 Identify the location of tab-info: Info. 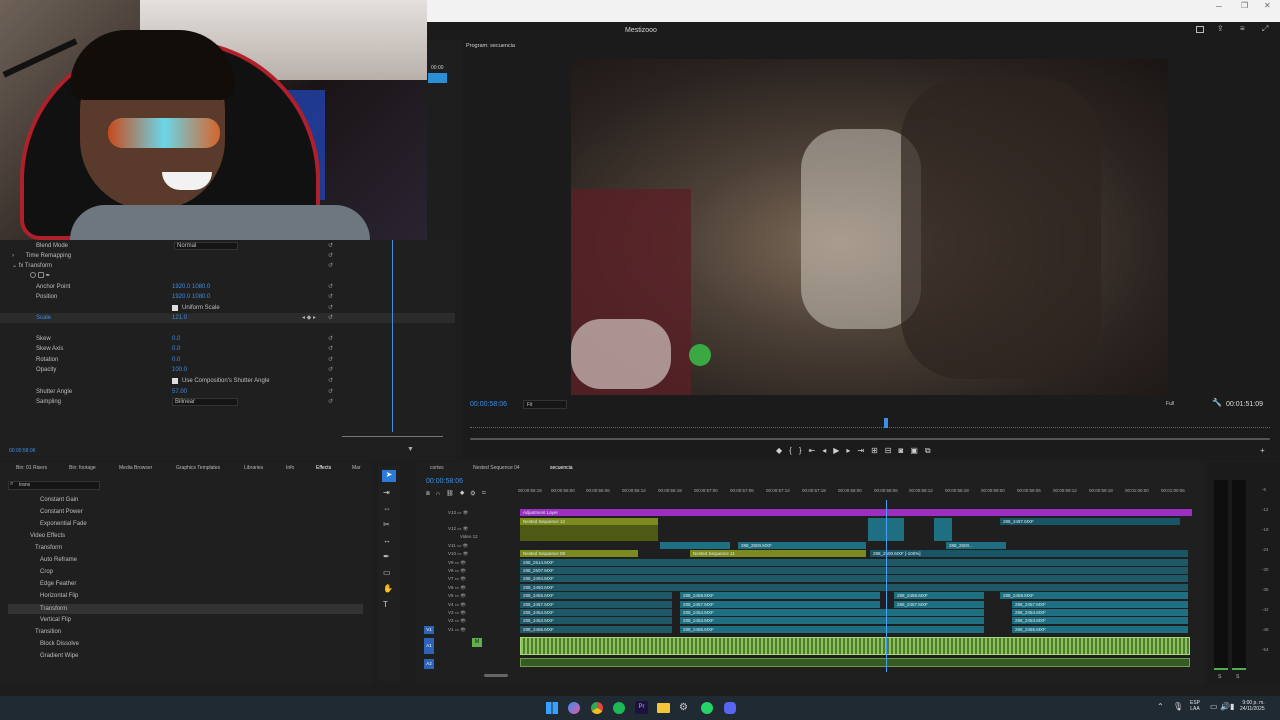
(290, 468).